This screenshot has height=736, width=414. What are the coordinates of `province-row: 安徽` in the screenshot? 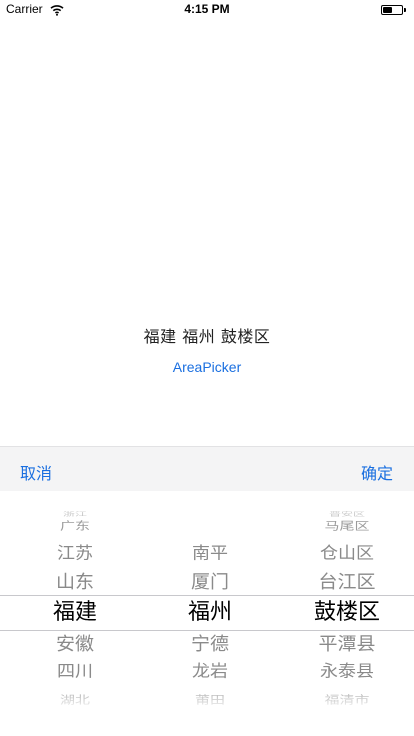 It's located at (75, 644).